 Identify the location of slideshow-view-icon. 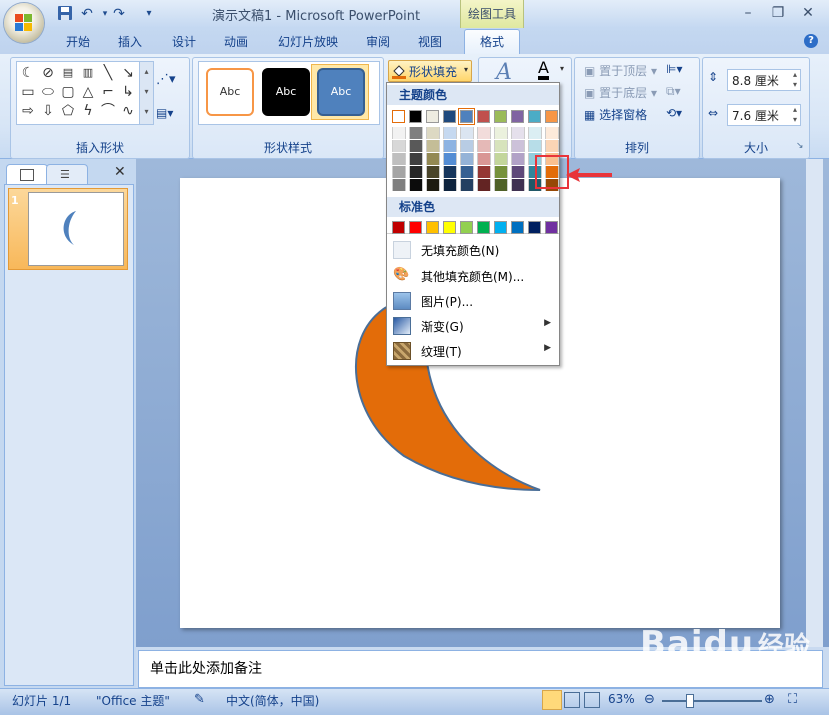
(592, 700).